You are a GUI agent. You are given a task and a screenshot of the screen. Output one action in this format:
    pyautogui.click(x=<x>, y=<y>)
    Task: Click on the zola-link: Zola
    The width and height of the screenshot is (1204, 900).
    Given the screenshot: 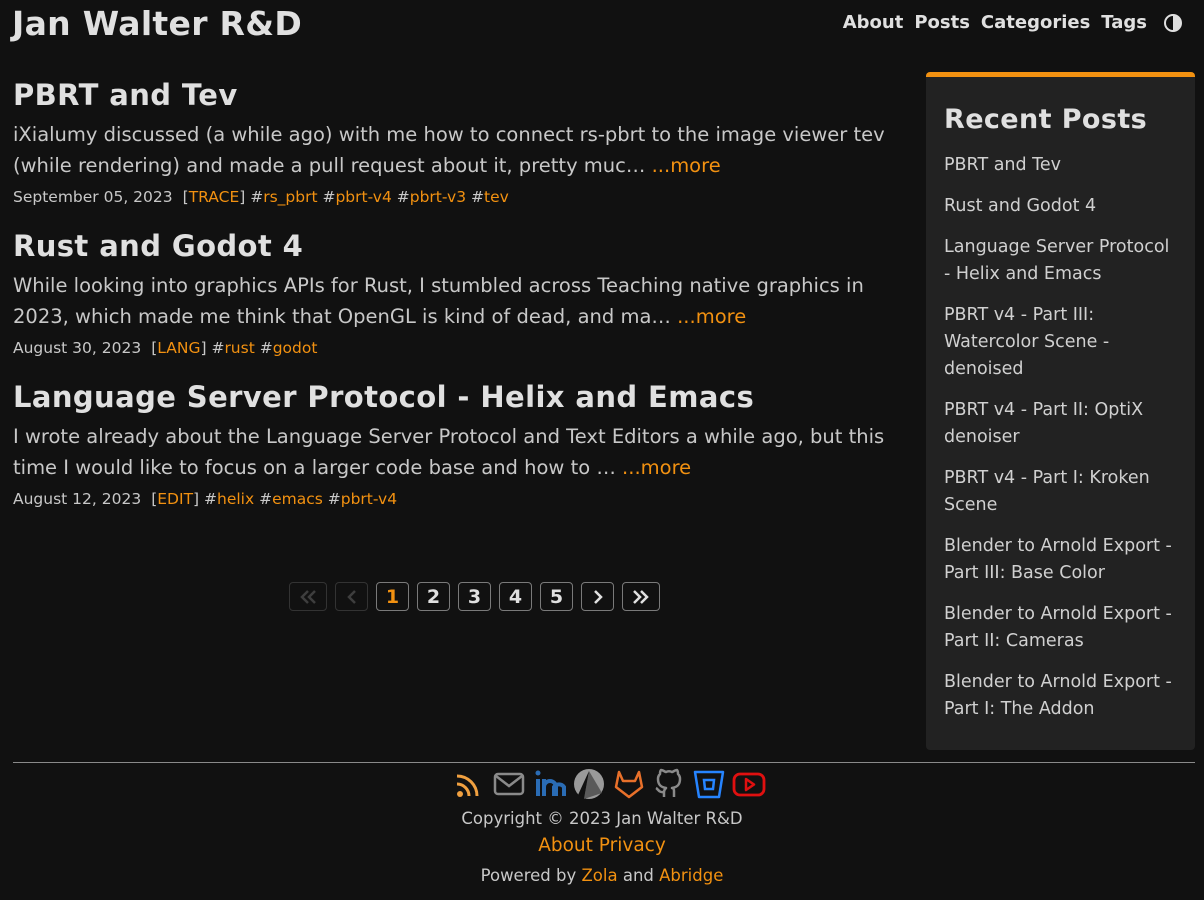 What is the action you would take?
    pyautogui.click(x=600, y=875)
    